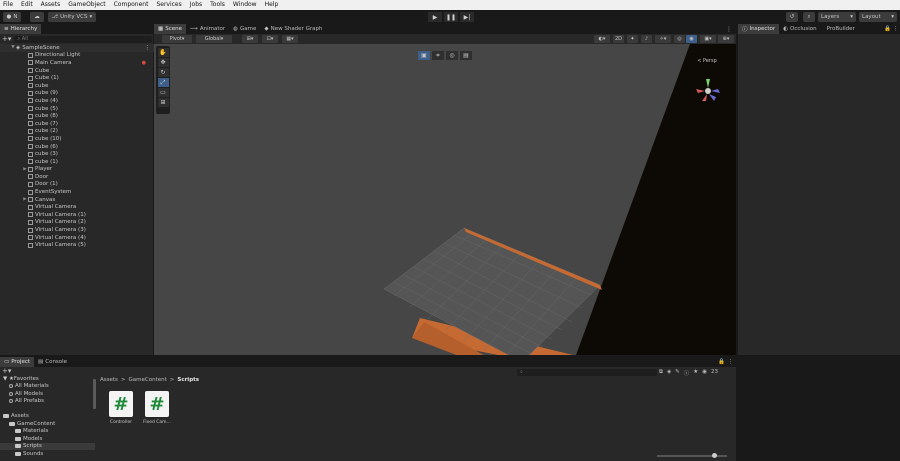  Describe the element at coordinates (163, 92) in the screenshot. I see `rect-tool-icon: ▭` at that location.